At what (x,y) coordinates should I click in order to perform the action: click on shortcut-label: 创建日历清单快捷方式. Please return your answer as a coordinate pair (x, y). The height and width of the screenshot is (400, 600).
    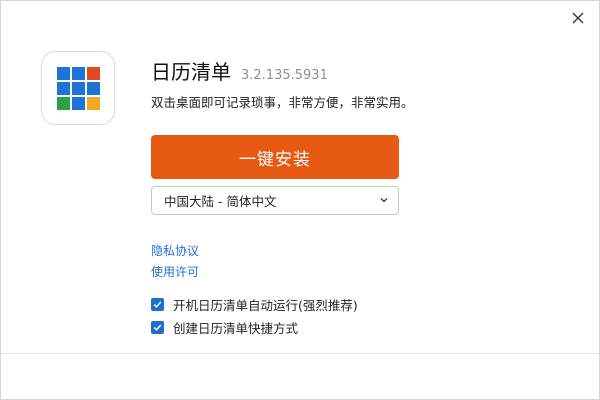
    Looking at the image, I should click on (236, 328).